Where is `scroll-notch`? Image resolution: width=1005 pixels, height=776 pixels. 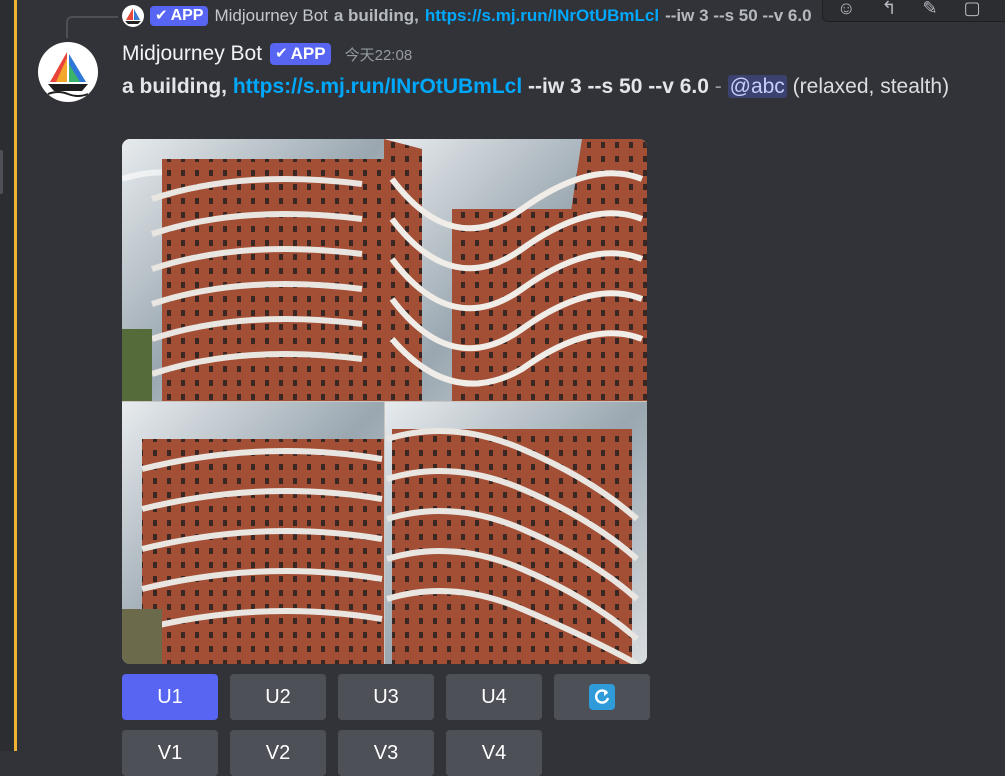
scroll-notch is located at coordinates (1, 172).